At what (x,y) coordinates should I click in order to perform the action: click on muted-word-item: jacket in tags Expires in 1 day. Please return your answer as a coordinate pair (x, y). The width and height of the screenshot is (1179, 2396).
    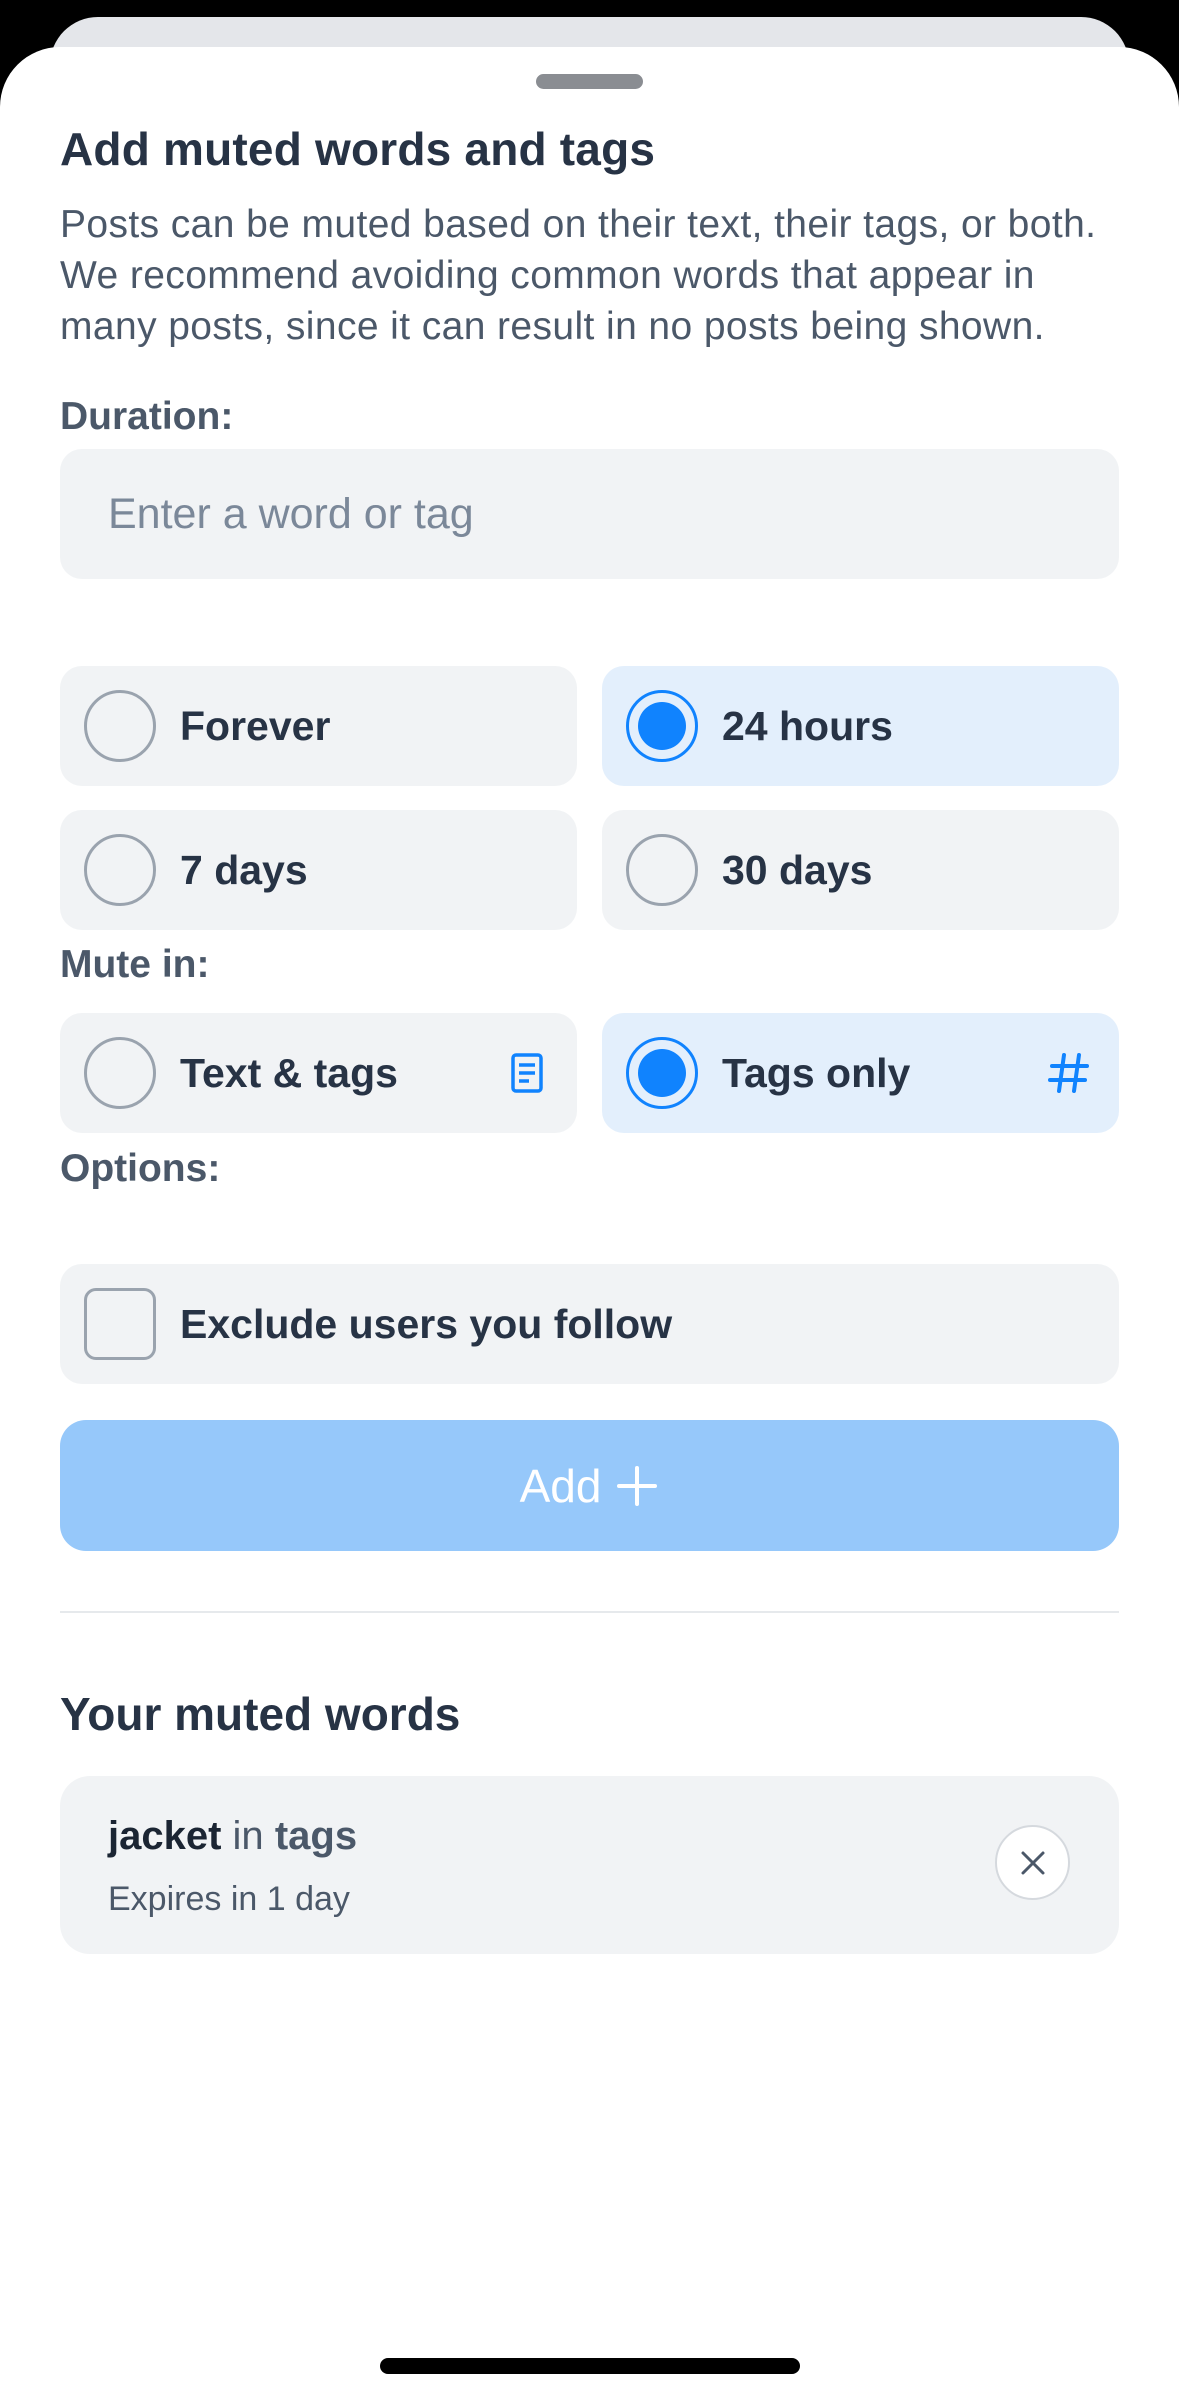
    Looking at the image, I should click on (589, 1865).